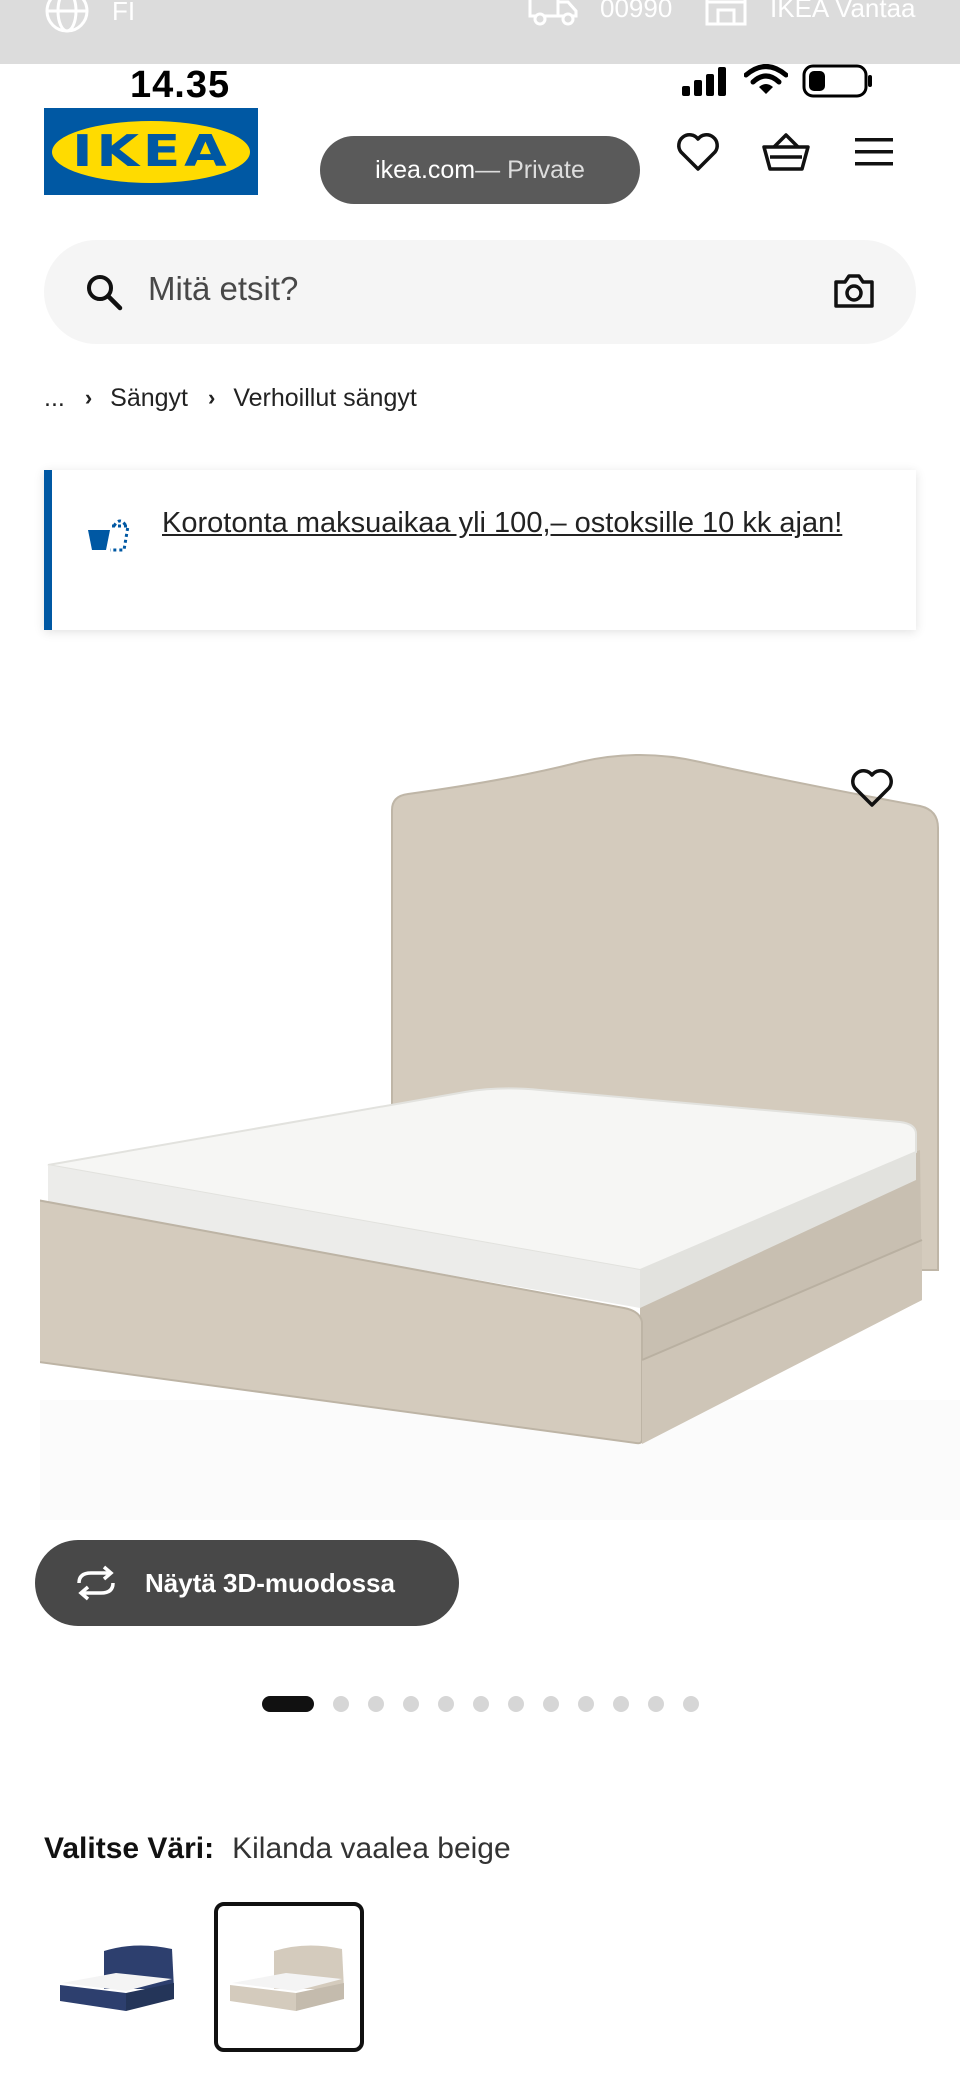  Describe the element at coordinates (554, 14) in the screenshot. I see `delivery-truck-icon` at that location.